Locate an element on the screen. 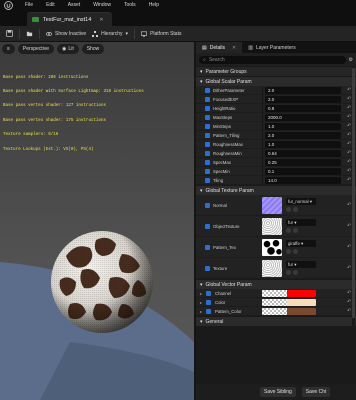 The image size is (356, 400). tab-details: ▤ Details ✕ is located at coordinates (219, 47).